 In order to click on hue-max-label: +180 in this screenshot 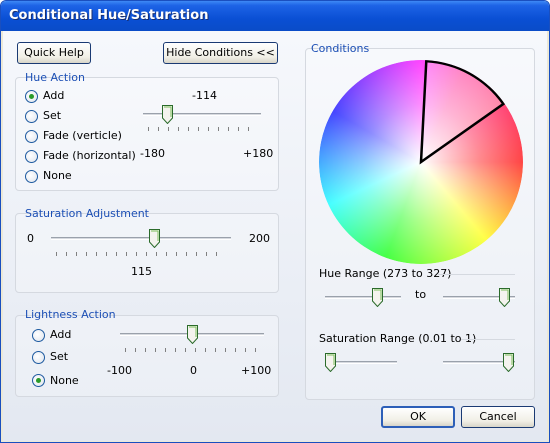, I will do `click(258, 153)`.